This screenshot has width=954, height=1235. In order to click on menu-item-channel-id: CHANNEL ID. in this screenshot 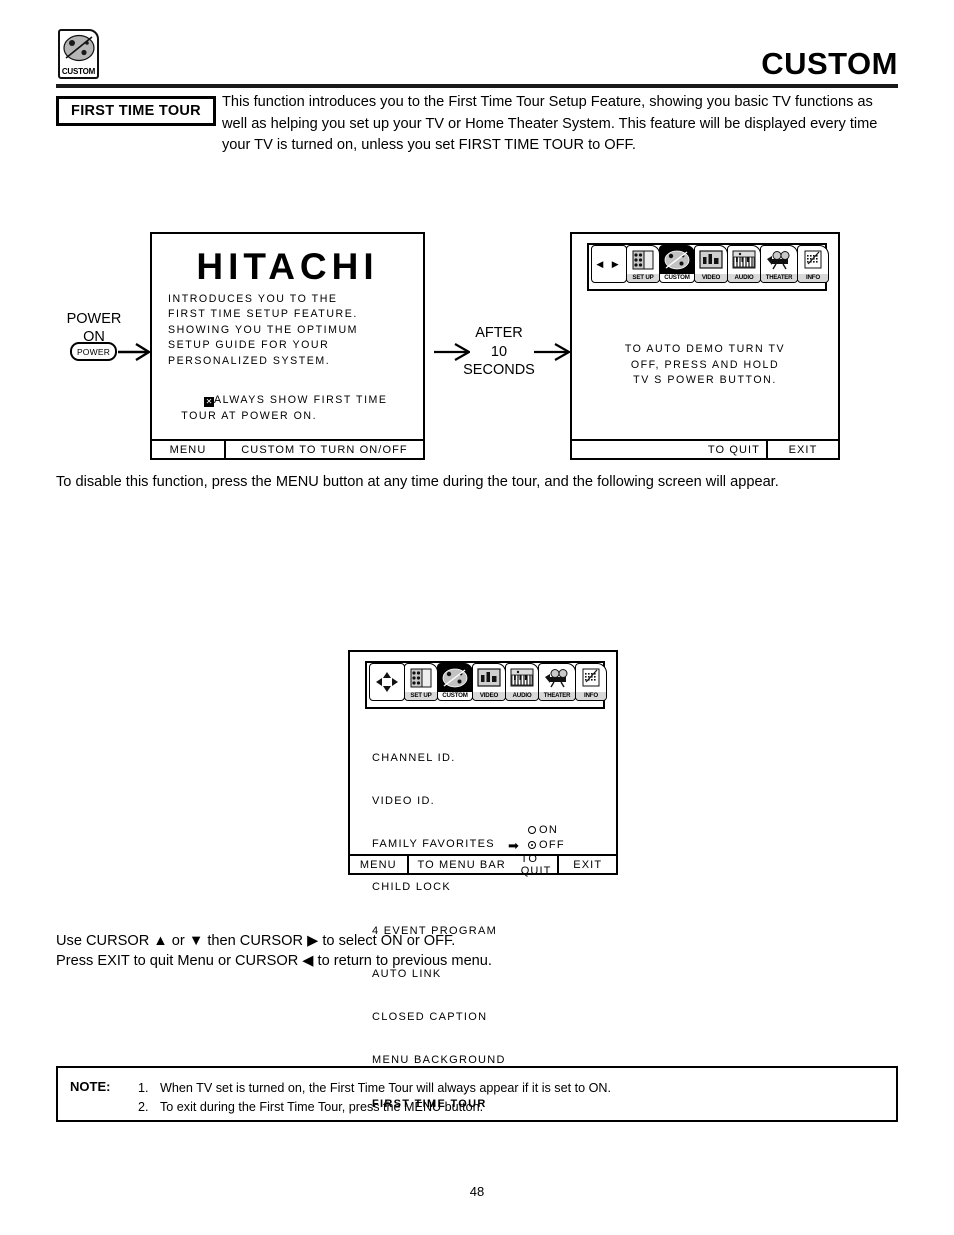, I will do `click(439, 758)`.